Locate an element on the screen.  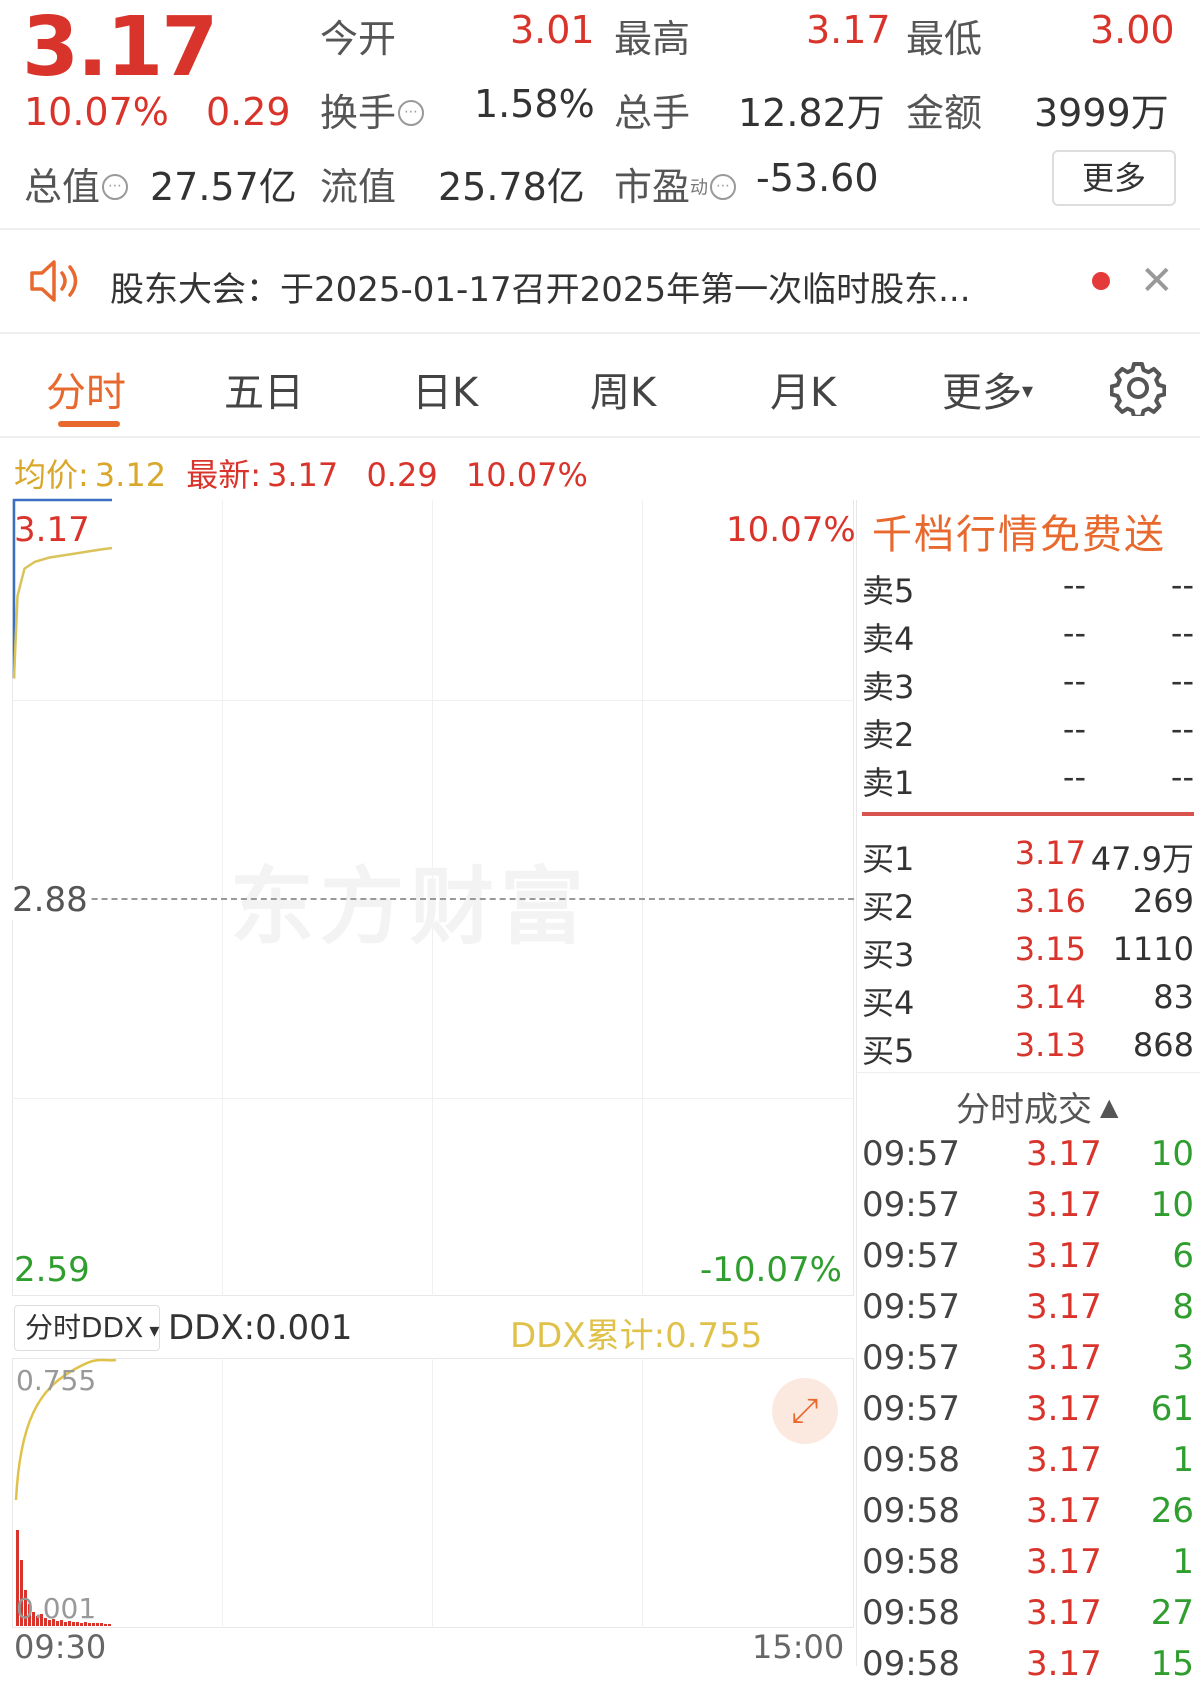
low-value: 3.00 is located at coordinates (1132, 30).